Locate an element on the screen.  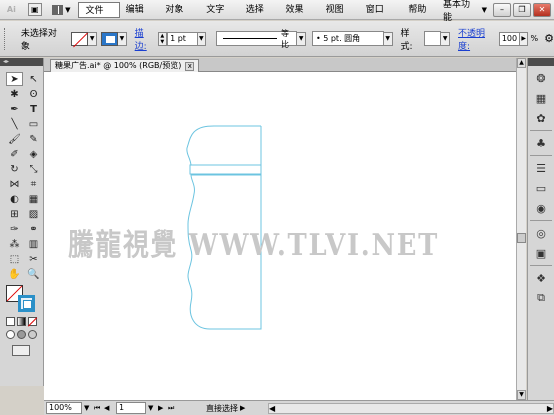
lasso-tool-icon: ʘ is located at coordinates (33, 94).